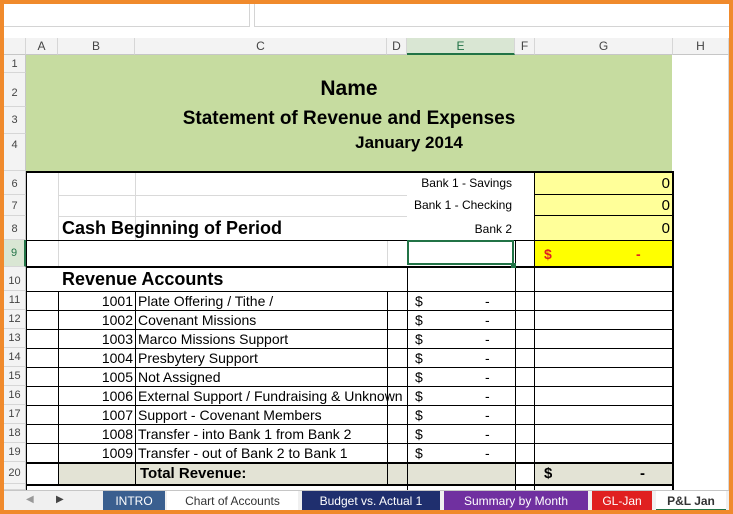  I want to click on total-revenue-value: -, so click(642, 473).